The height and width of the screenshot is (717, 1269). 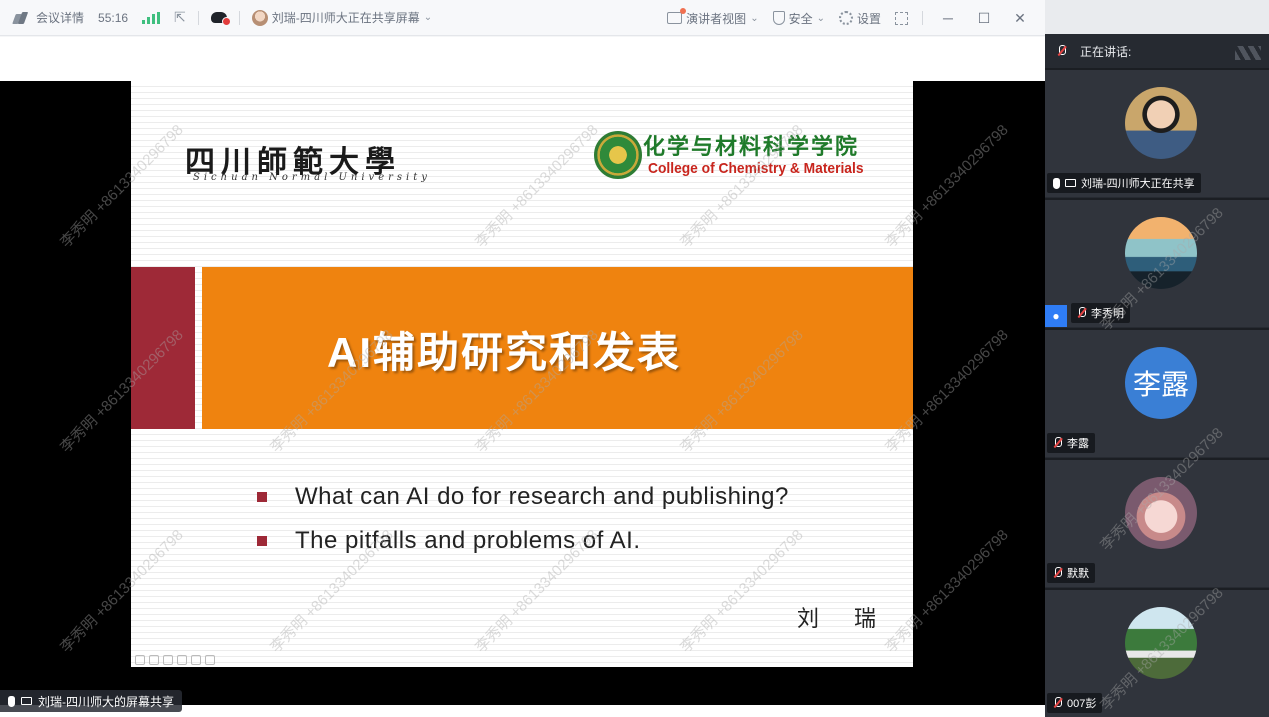 What do you see at coordinates (175, 660) in the screenshot?
I see `slide-controls` at bounding box center [175, 660].